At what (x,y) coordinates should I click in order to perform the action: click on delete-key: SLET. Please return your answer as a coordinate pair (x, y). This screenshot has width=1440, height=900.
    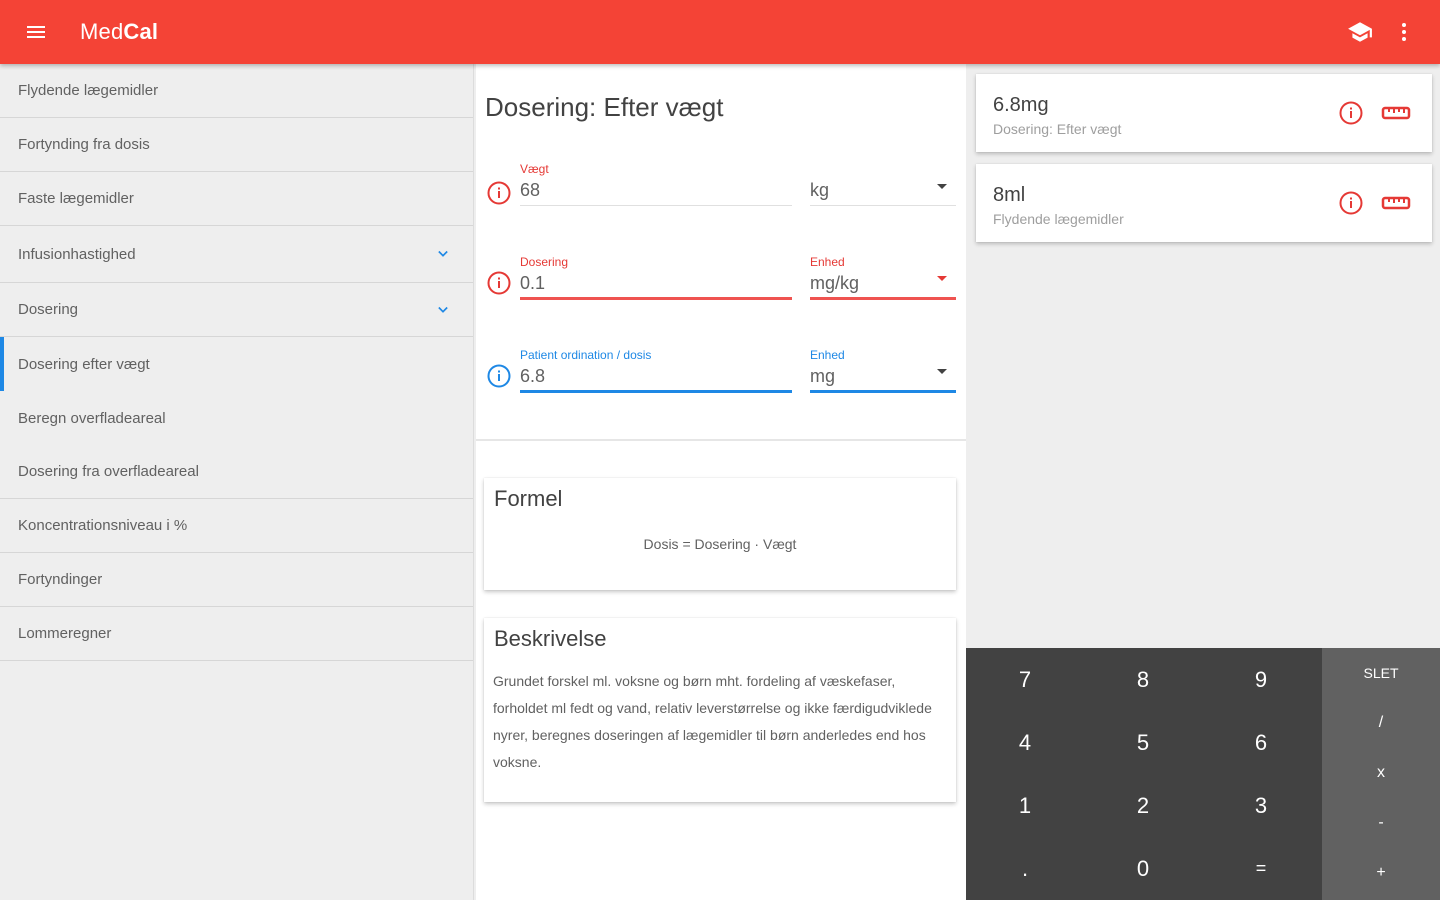
    Looking at the image, I should click on (1381, 673).